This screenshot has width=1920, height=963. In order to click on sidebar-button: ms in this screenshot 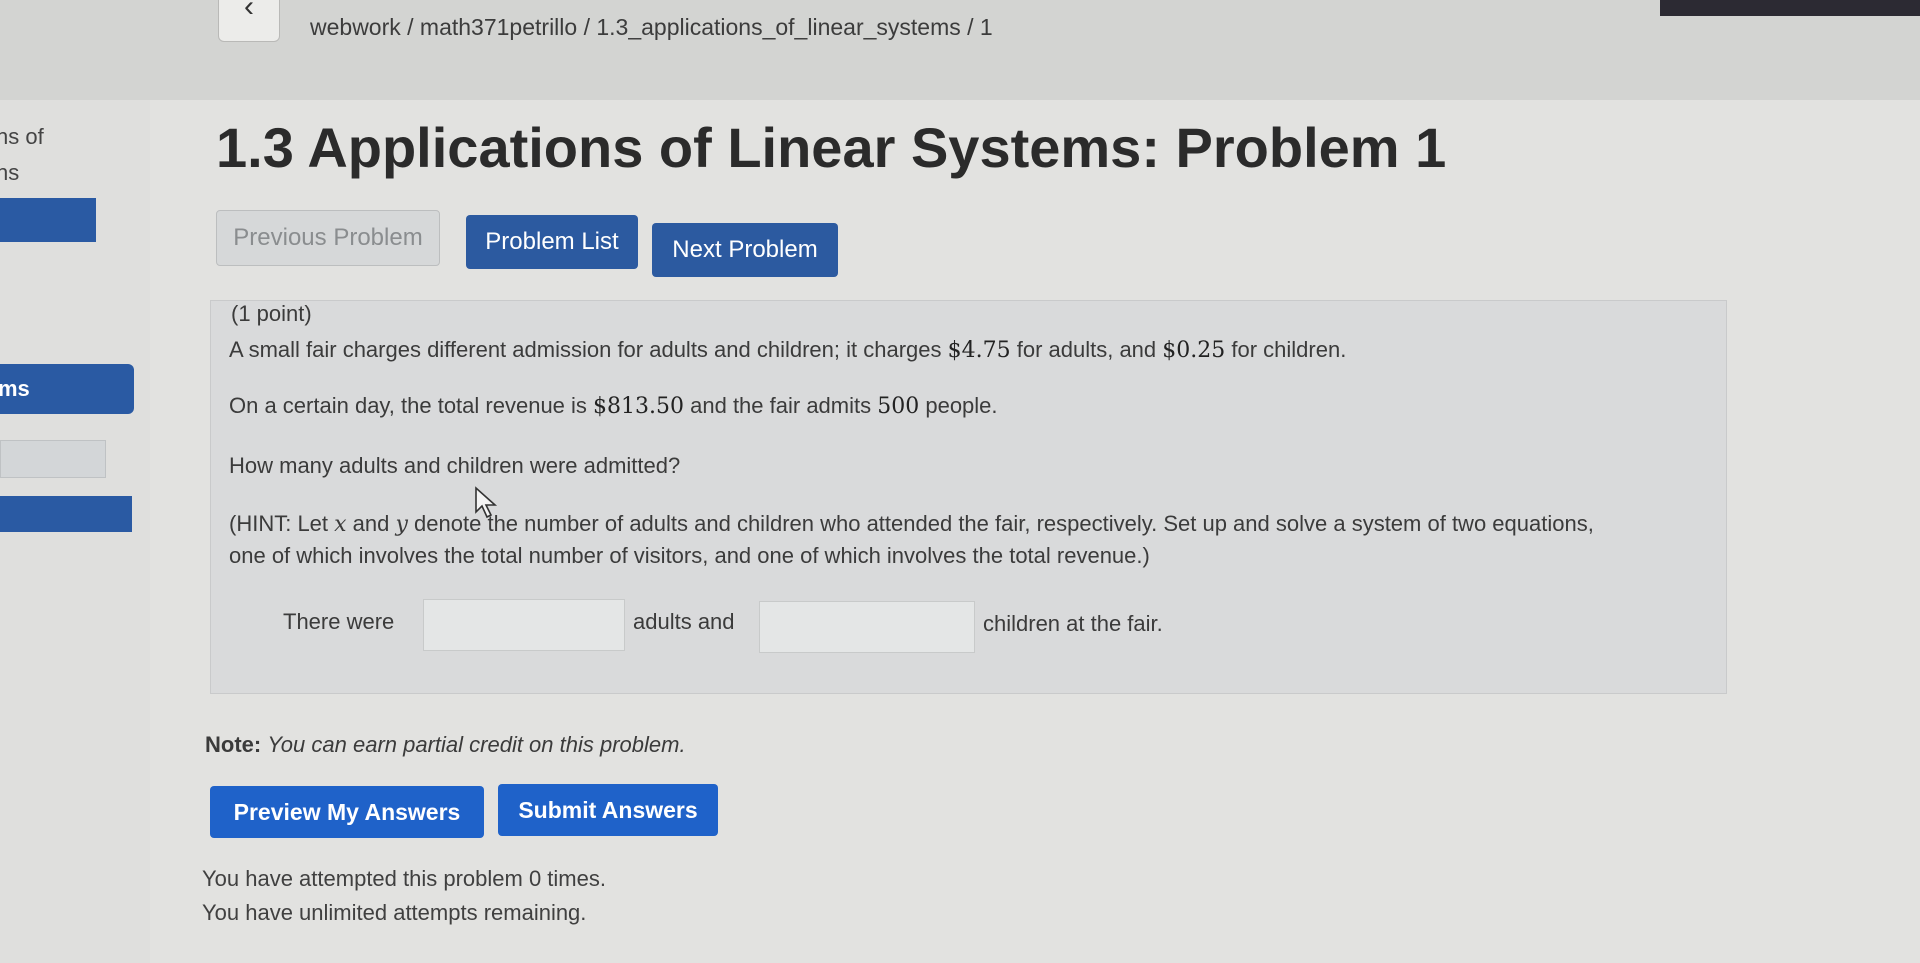, I will do `click(67, 389)`.